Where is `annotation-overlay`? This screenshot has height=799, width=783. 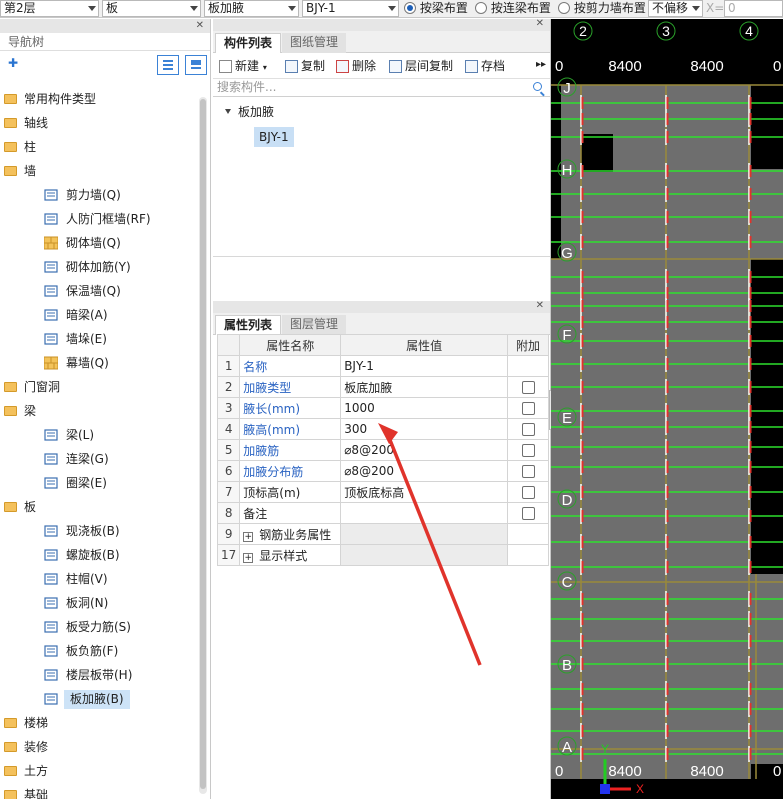
annotation-overlay is located at coordinates (430, 544).